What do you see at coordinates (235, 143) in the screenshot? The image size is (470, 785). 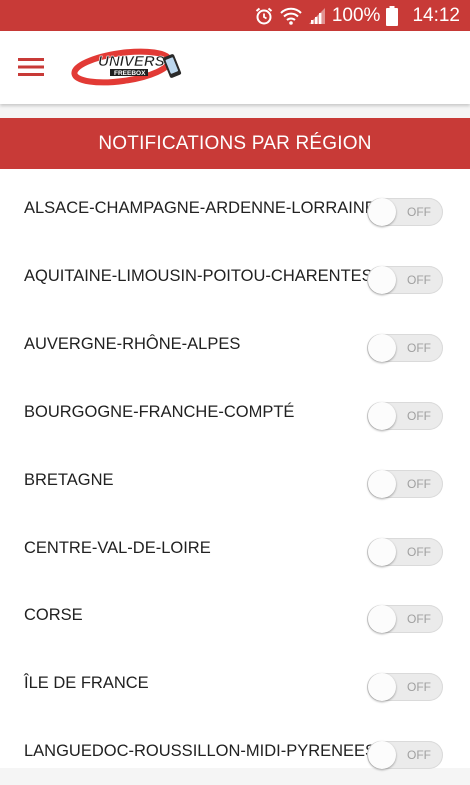 I see `section-title: NOTIFICATIONS PAR RÉGION` at bounding box center [235, 143].